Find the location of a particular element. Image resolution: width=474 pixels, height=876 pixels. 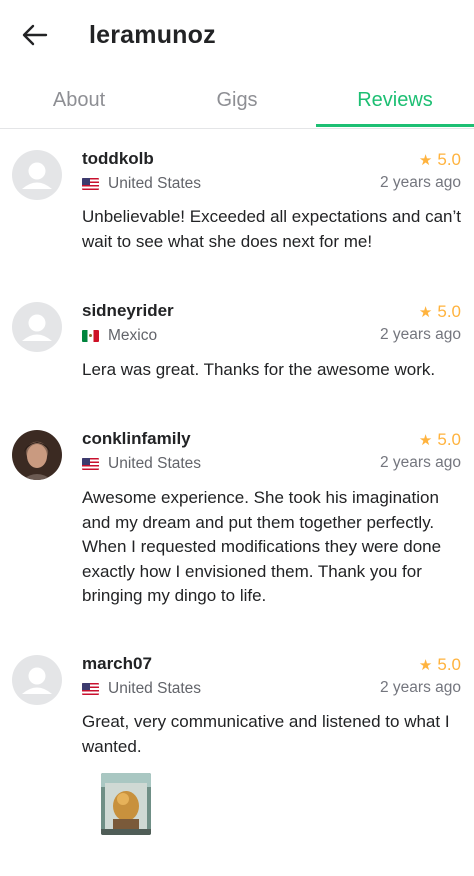

reviewer-username: sidneyrider is located at coordinates (128, 311).